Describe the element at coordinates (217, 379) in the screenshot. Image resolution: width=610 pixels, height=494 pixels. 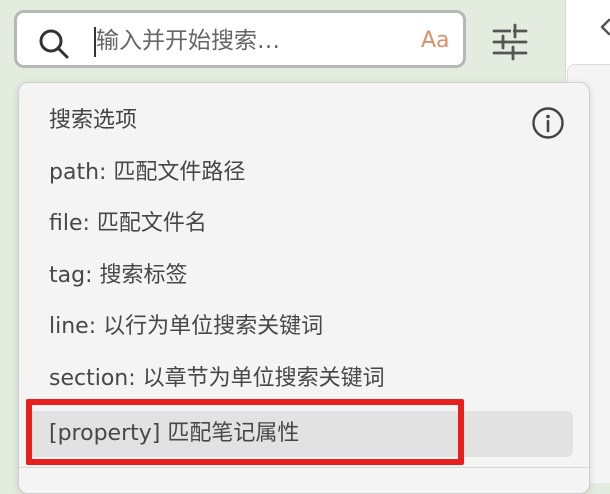
I see `search-option-section: section: 以章节为单位搜索关键词` at that location.